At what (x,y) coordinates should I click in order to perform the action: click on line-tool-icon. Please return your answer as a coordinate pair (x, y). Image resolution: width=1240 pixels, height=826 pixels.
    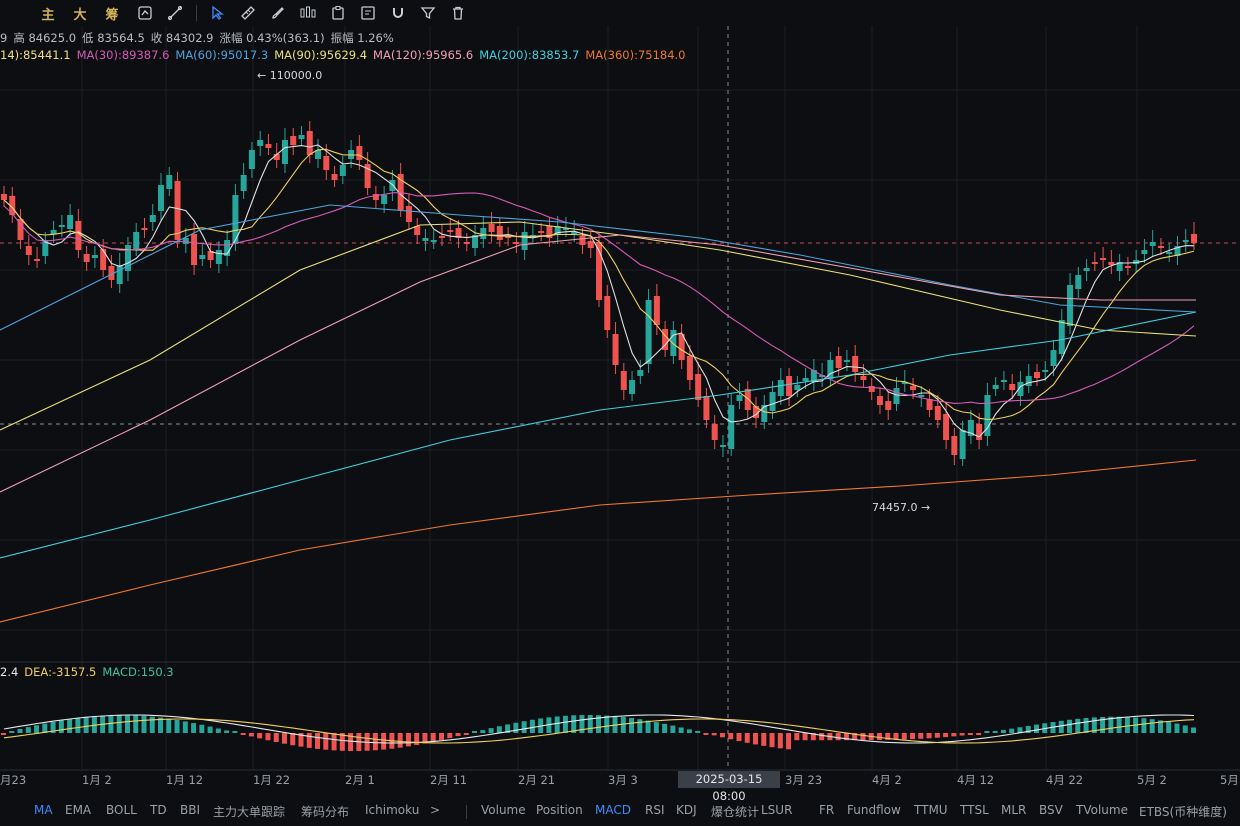
    Looking at the image, I should click on (175, 13).